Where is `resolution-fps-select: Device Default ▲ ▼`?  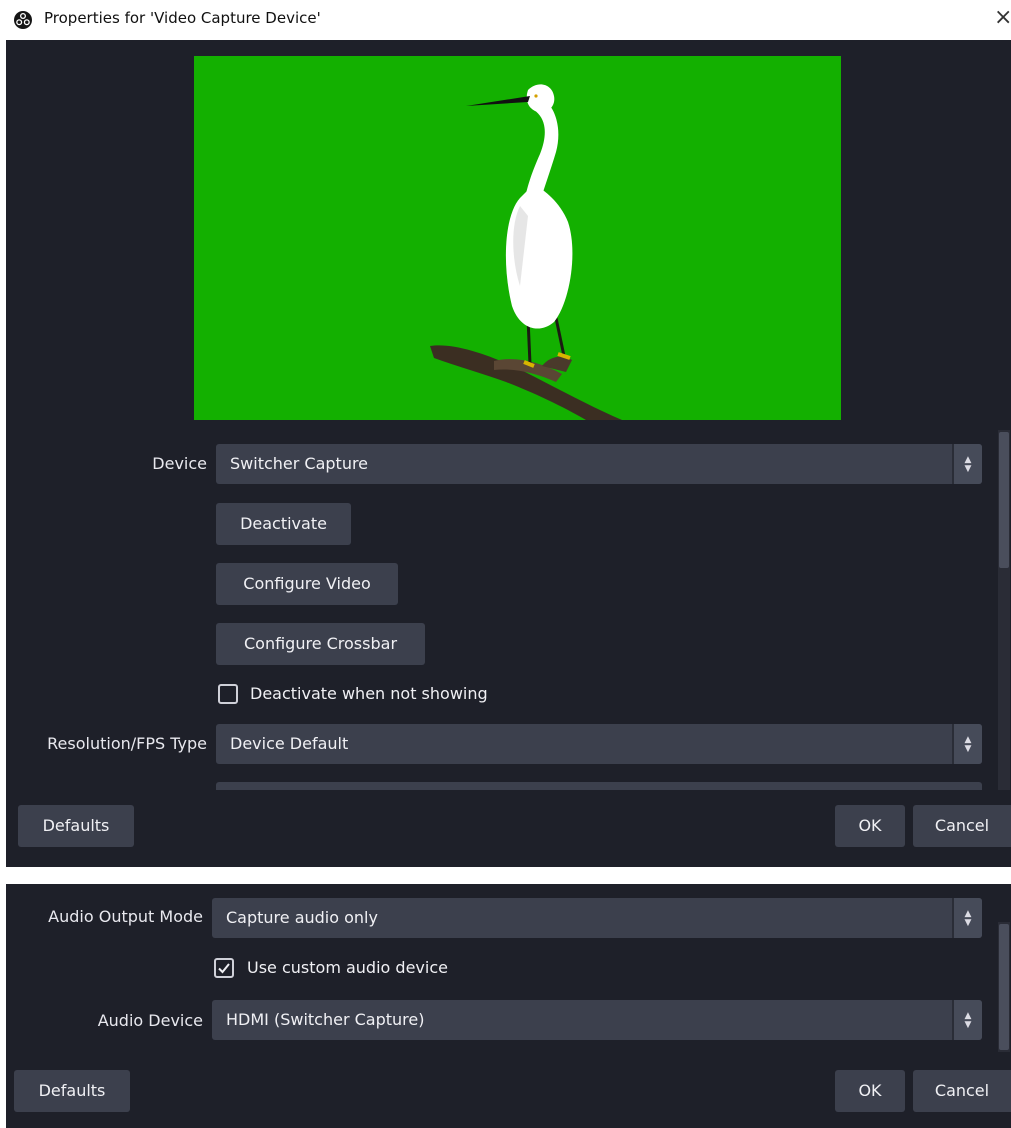
resolution-fps-select: Device Default ▲ ▼ is located at coordinates (599, 744).